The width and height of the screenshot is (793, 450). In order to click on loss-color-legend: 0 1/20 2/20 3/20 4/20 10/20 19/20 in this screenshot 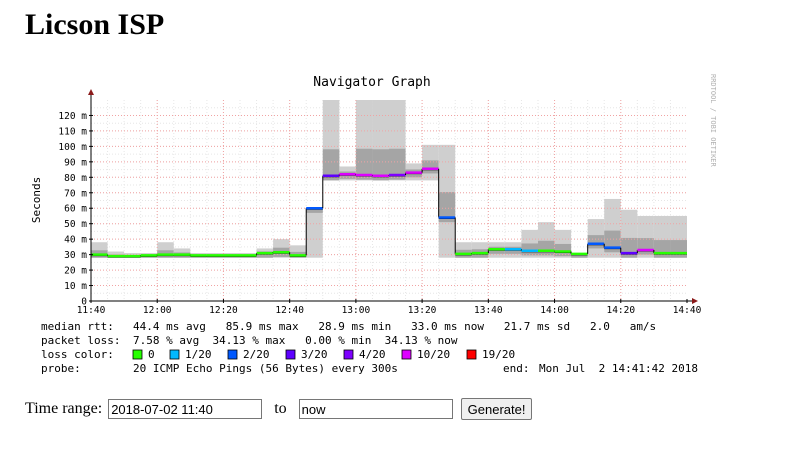, I will do `click(323, 354)`.